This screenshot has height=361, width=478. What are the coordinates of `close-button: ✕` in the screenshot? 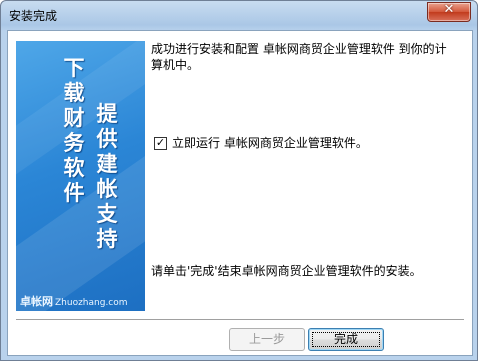 It's located at (449, 12).